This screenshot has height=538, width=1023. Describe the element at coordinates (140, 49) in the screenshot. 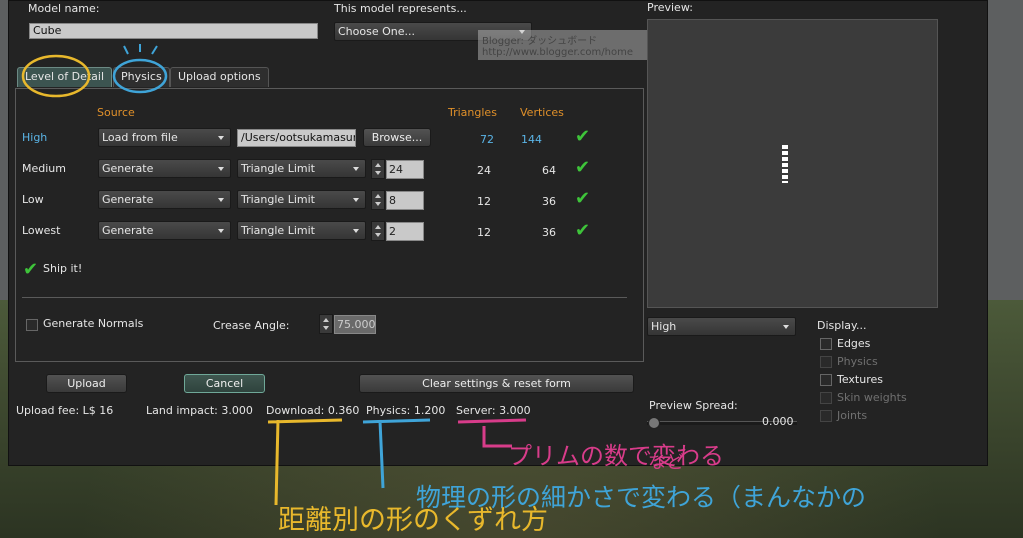

I see `annotation-emphasis` at that location.